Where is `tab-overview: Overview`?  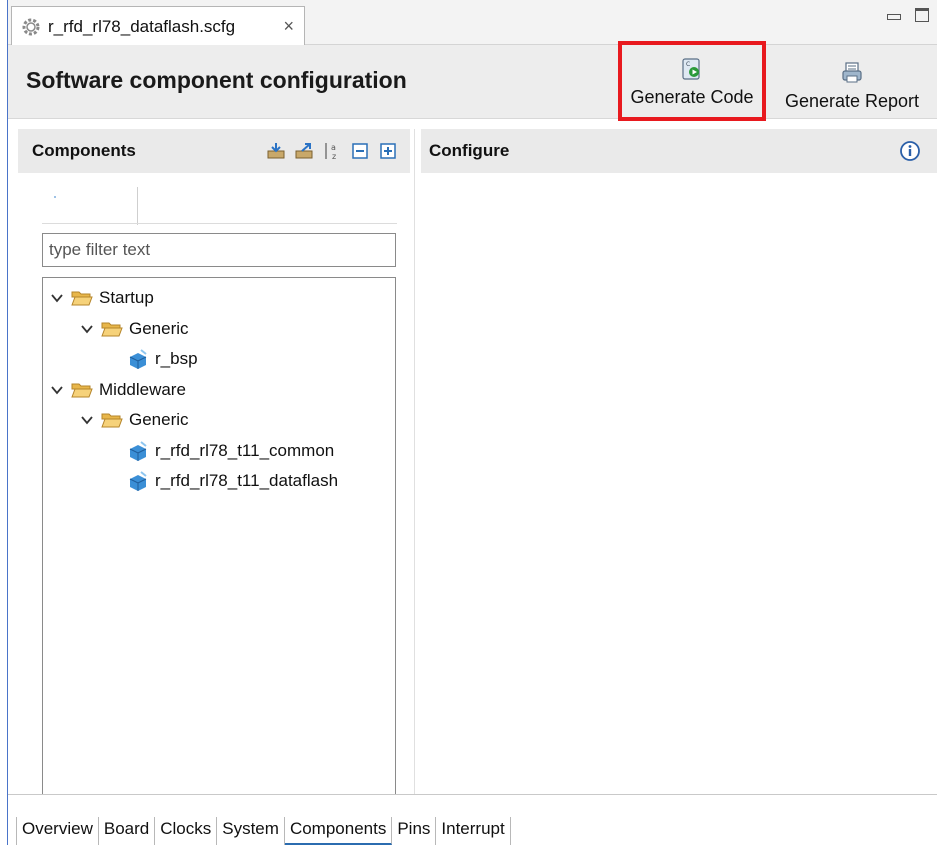 tab-overview: Overview is located at coordinates (57, 831).